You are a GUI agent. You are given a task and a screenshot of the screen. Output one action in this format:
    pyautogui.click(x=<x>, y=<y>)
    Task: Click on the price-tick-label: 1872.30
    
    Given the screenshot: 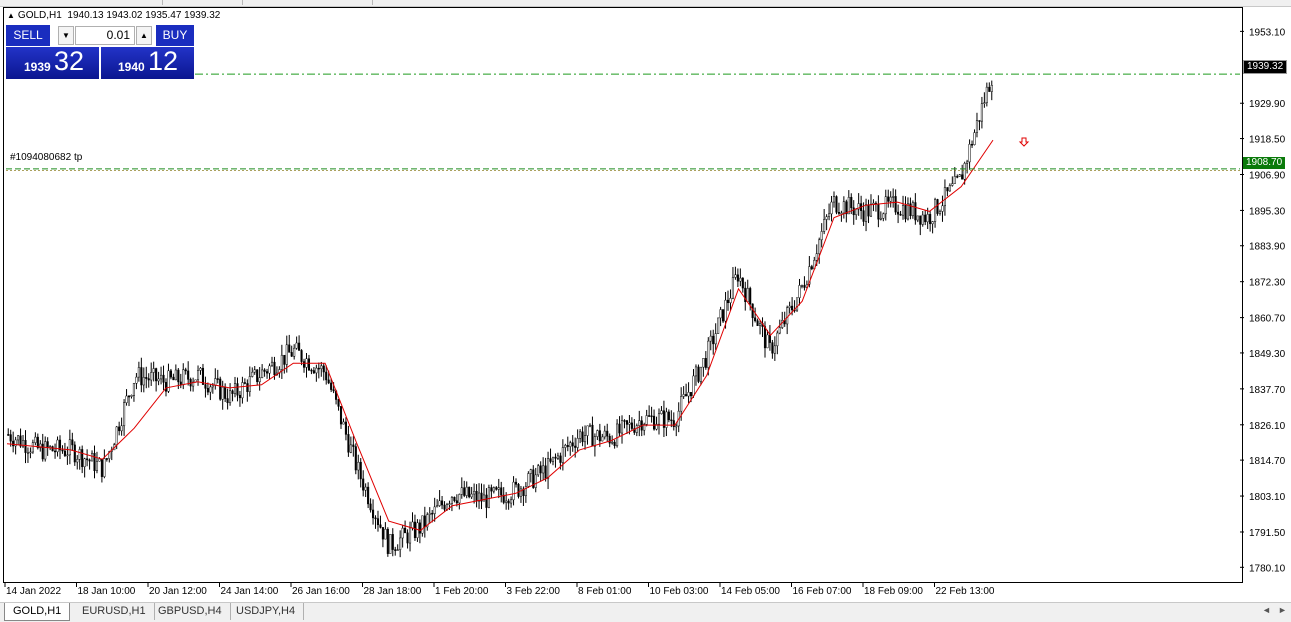 What is the action you would take?
    pyautogui.click(x=1267, y=283)
    